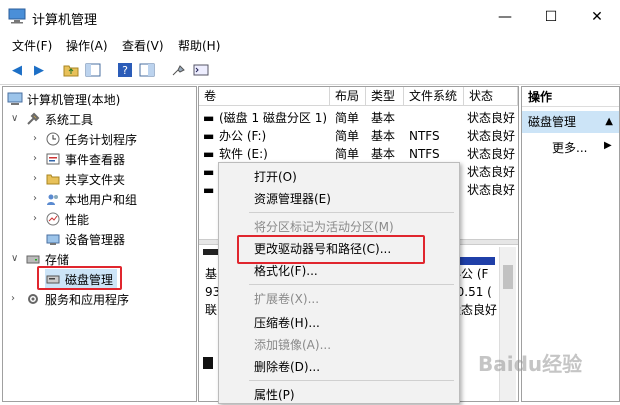  I want to click on menu-item-mark-active: 将分区标记为活动分区(M), so click(324, 227).